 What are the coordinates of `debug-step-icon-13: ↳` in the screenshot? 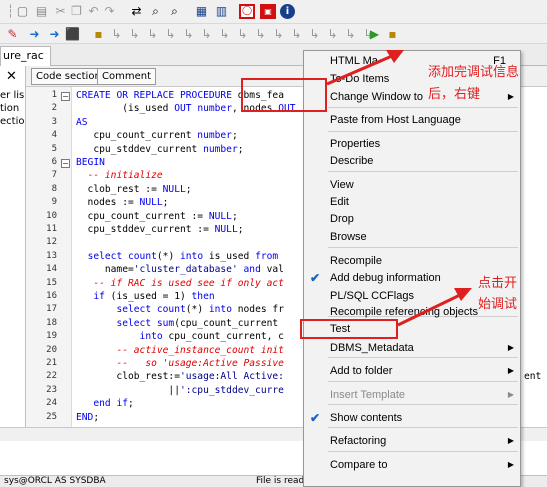 It's located at (332, 34).